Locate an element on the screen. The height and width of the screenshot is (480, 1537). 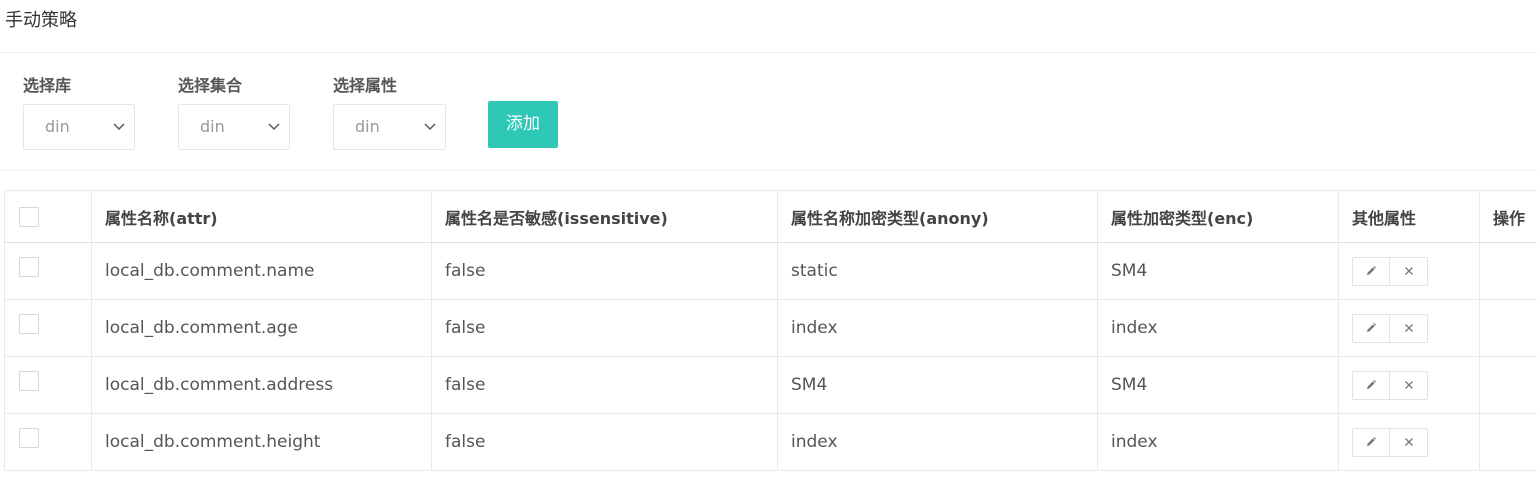
collection-select-value: din is located at coordinates (212, 126).